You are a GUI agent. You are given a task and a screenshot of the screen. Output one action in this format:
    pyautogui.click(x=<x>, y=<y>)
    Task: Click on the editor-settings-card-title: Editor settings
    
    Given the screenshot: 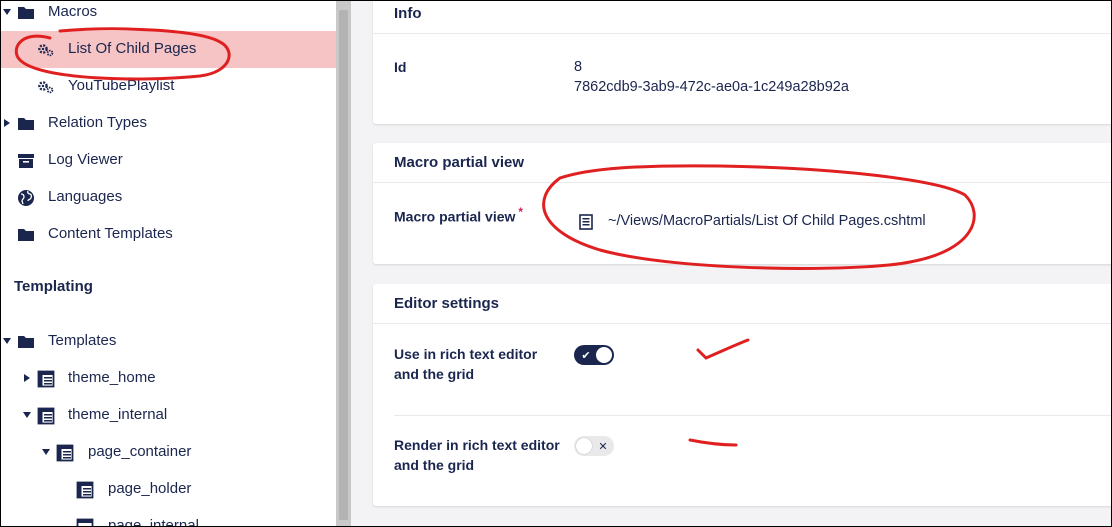 What is the action you would take?
    pyautogui.click(x=742, y=304)
    